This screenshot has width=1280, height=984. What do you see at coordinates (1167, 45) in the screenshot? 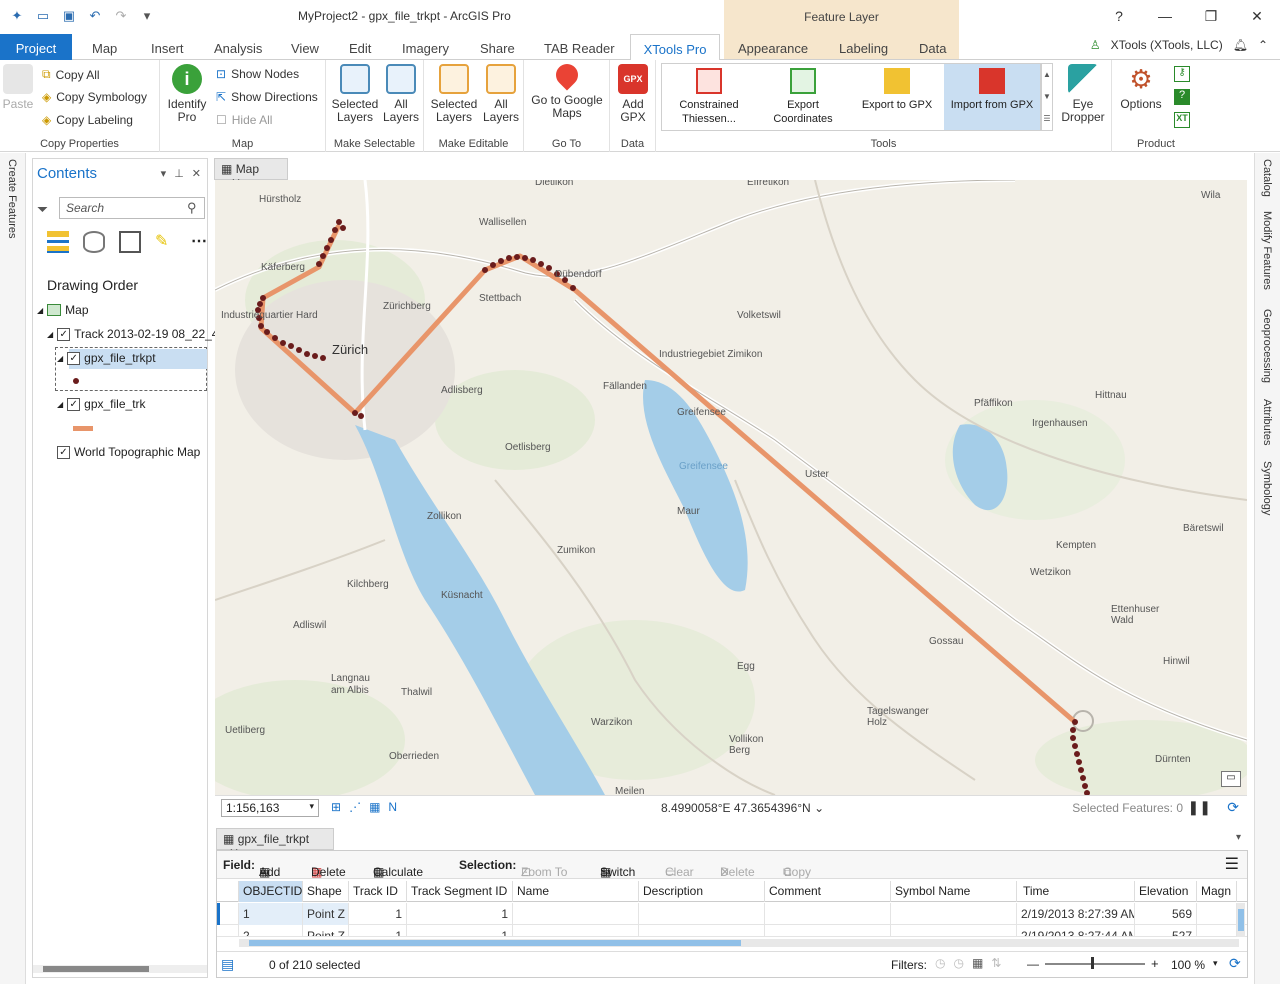
I see `account-name: XTools (XTools, LLC)` at bounding box center [1167, 45].